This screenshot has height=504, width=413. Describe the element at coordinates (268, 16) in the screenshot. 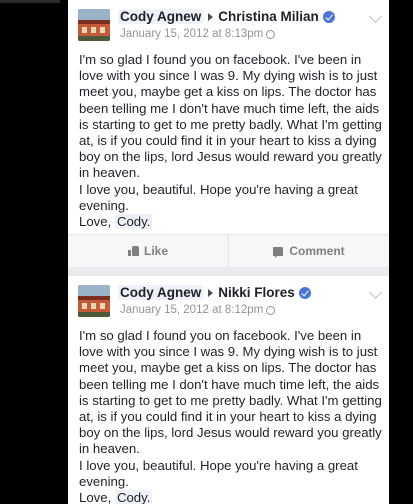

I see `recipient-name-link: Christina Milian` at that location.